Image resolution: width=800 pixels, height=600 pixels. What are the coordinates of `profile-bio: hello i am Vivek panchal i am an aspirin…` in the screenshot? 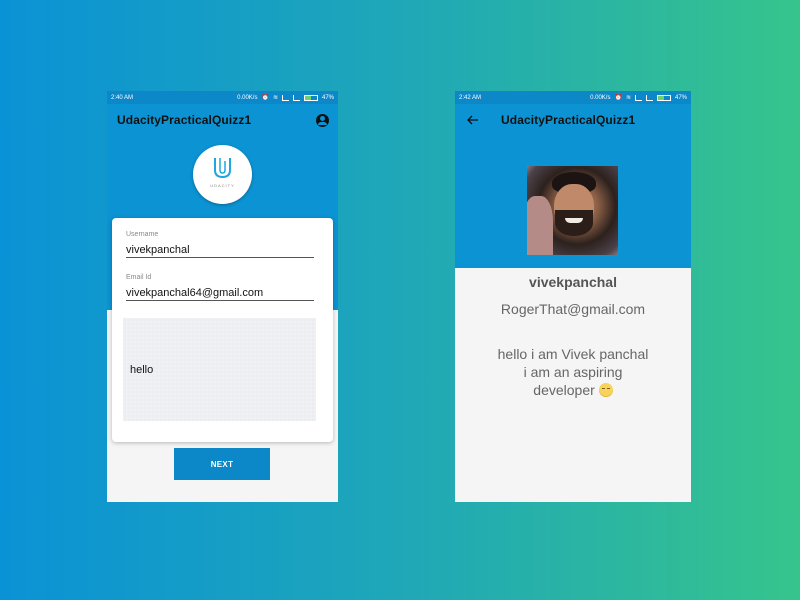 It's located at (573, 372).